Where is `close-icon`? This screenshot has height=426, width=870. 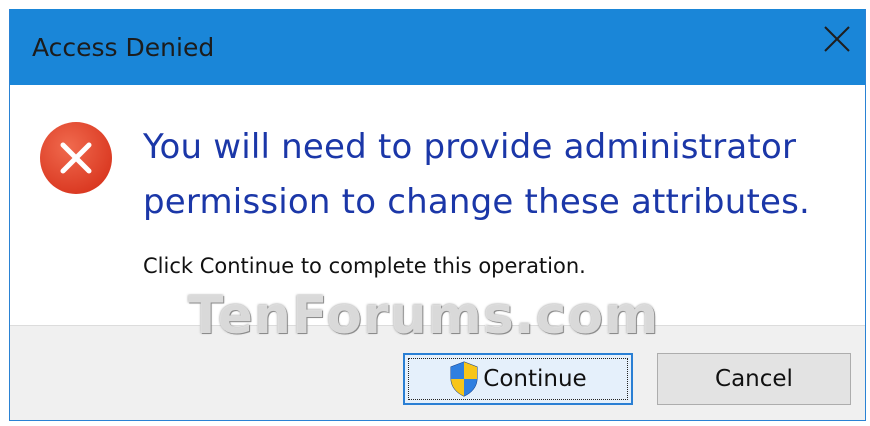 close-icon is located at coordinates (837, 39).